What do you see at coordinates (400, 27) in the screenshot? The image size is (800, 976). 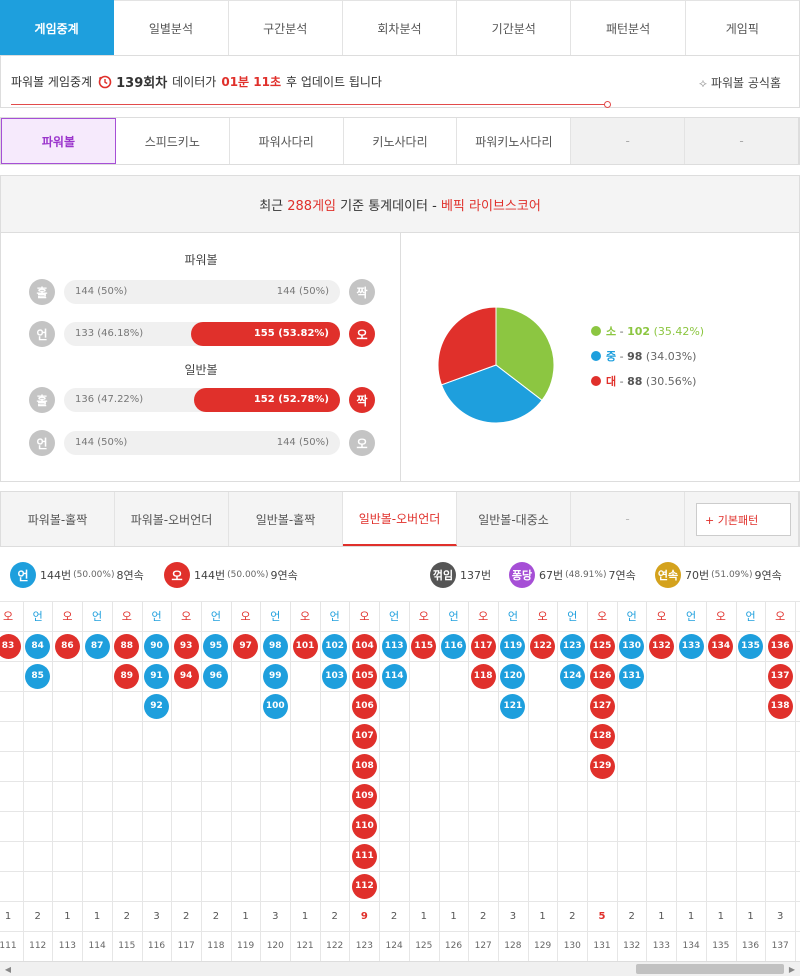 I see `tab-top-3: 회차분석` at bounding box center [400, 27].